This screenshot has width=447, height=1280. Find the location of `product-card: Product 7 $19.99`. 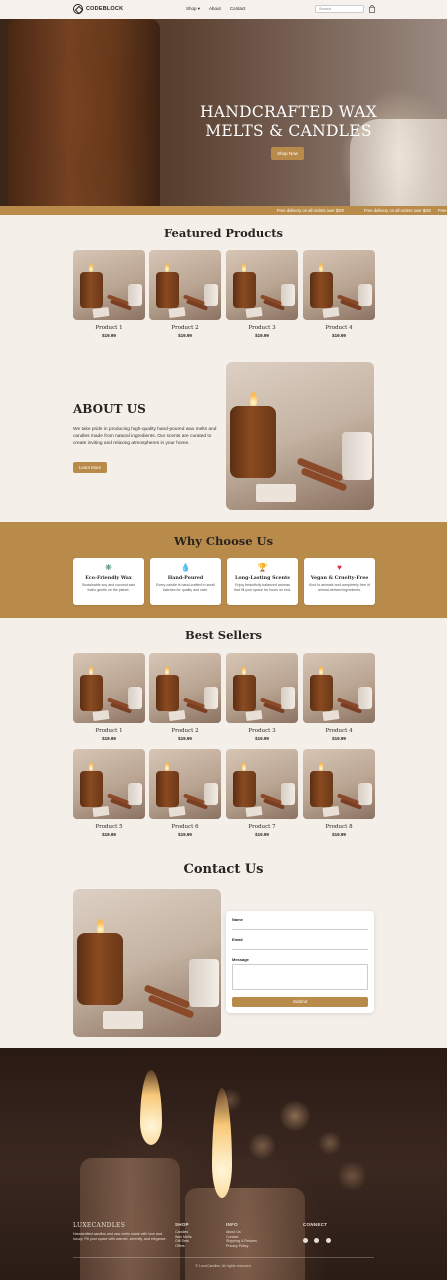

product-card: Product 7 $19.99 is located at coordinates (262, 793).